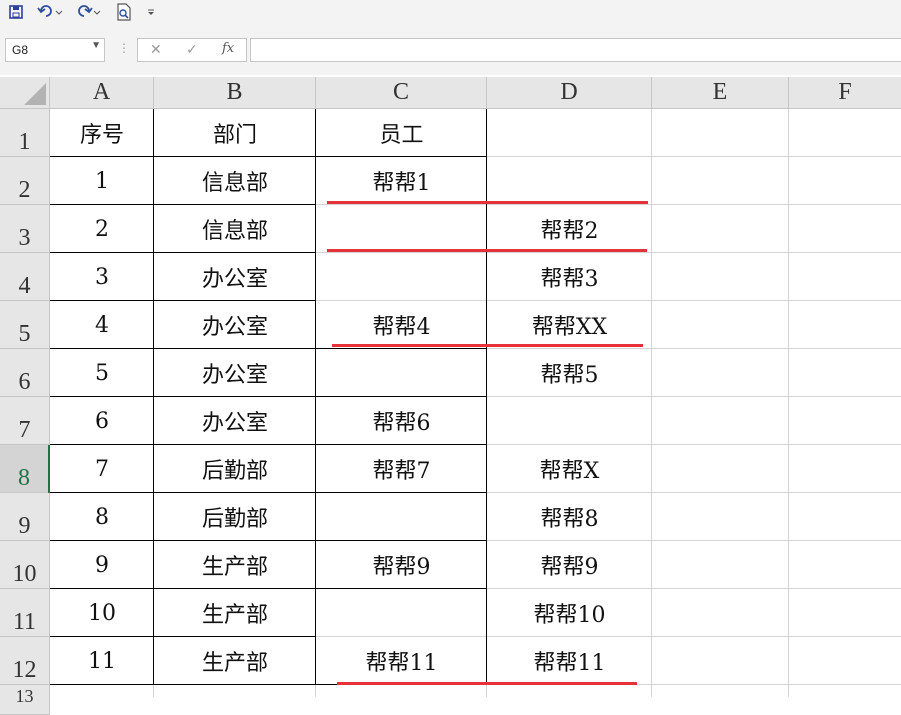 The height and width of the screenshot is (715, 901). What do you see at coordinates (25, 373) in the screenshot?
I see `row-header-6: 6` at bounding box center [25, 373].